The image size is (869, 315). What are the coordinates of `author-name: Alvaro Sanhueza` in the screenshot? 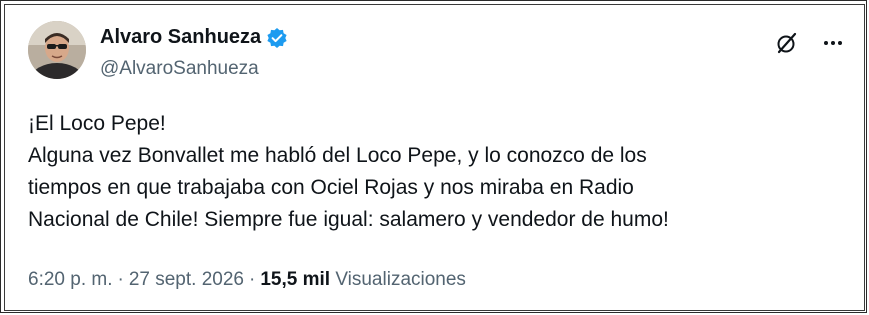 It's located at (194, 37).